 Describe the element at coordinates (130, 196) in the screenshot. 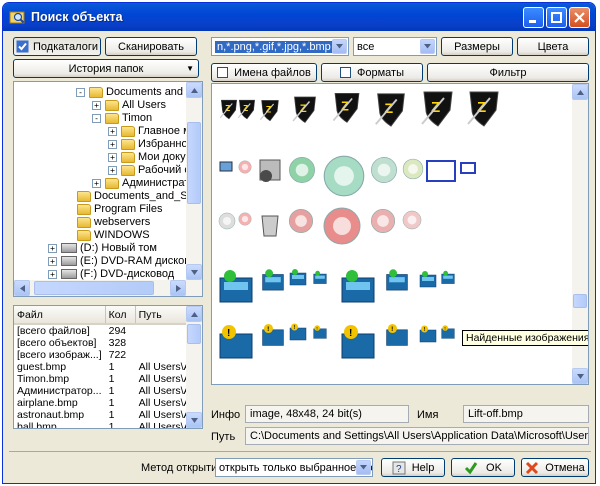

I see `tree-item: Documents_and_Set` at that location.